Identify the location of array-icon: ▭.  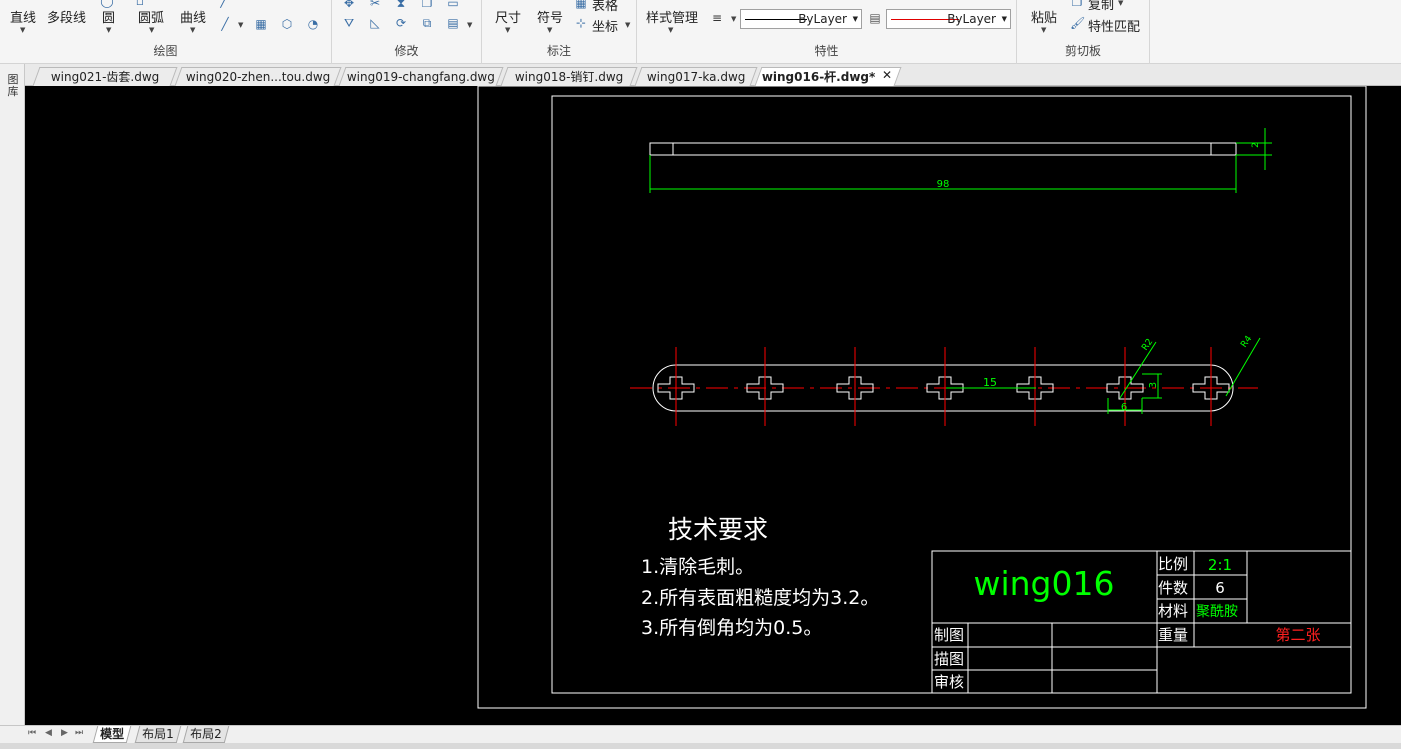
(453, 5).